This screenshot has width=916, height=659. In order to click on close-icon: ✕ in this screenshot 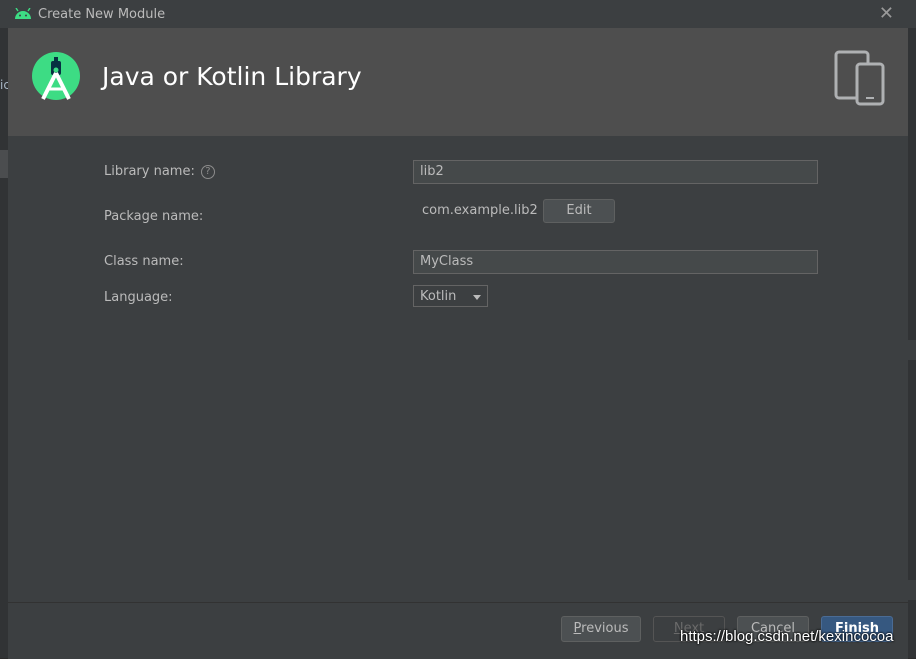, I will do `click(886, 14)`.